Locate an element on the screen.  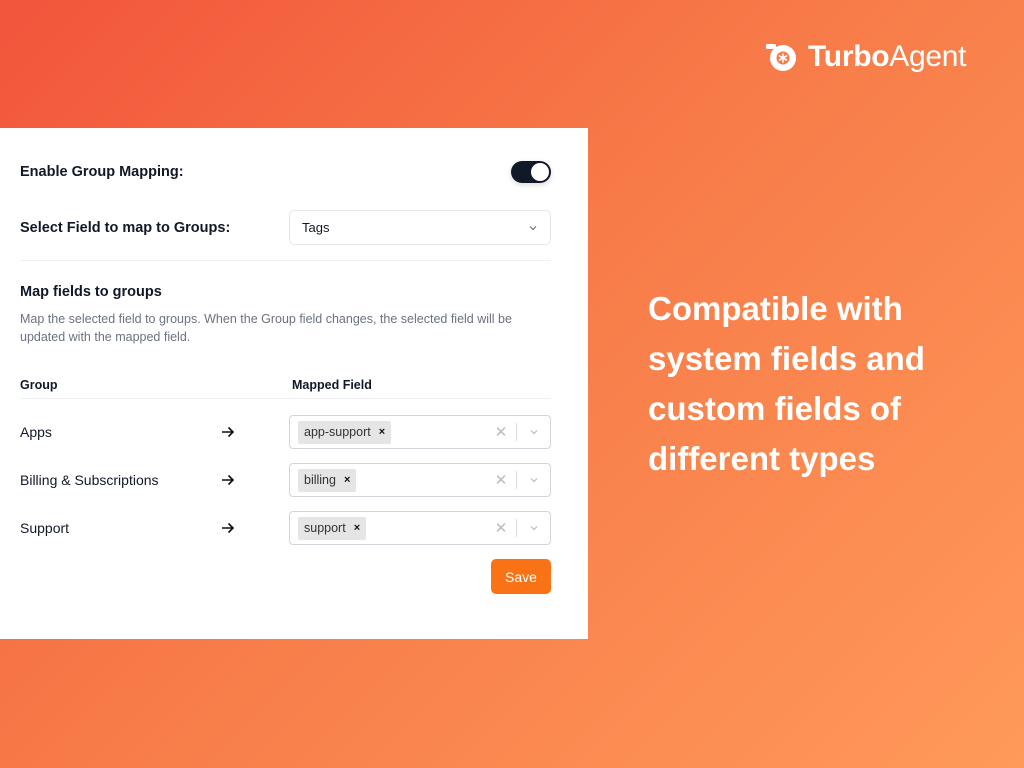
enable-group-mapping-label: Enable Group Mapping: is located at coordinates (102, 172).